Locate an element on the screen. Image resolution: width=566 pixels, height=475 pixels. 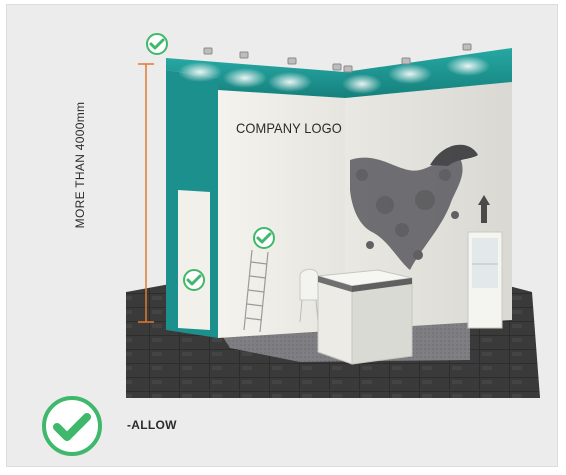
check-rack-icon is located at coordinates (264, 238).